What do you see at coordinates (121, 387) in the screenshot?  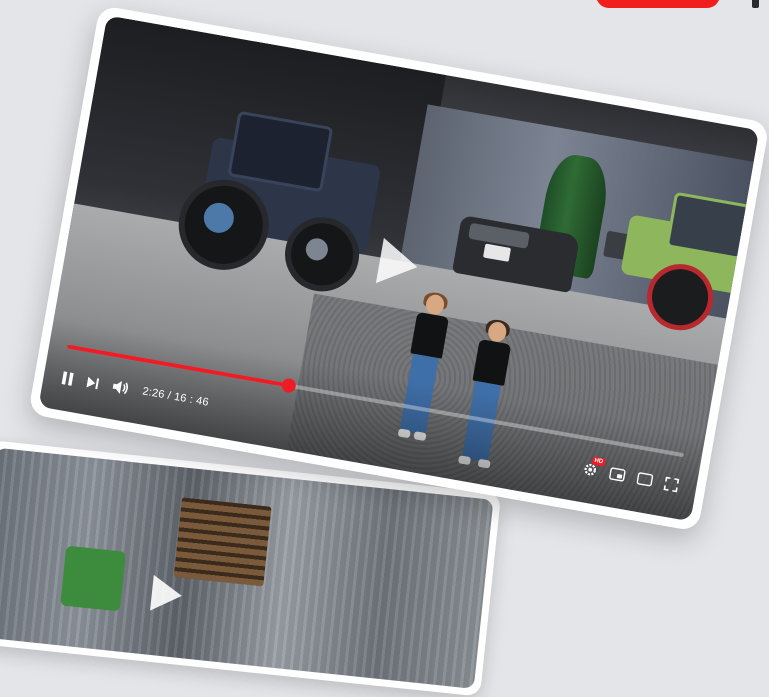 I see `volume-icon` at bounding box center [121, 387].